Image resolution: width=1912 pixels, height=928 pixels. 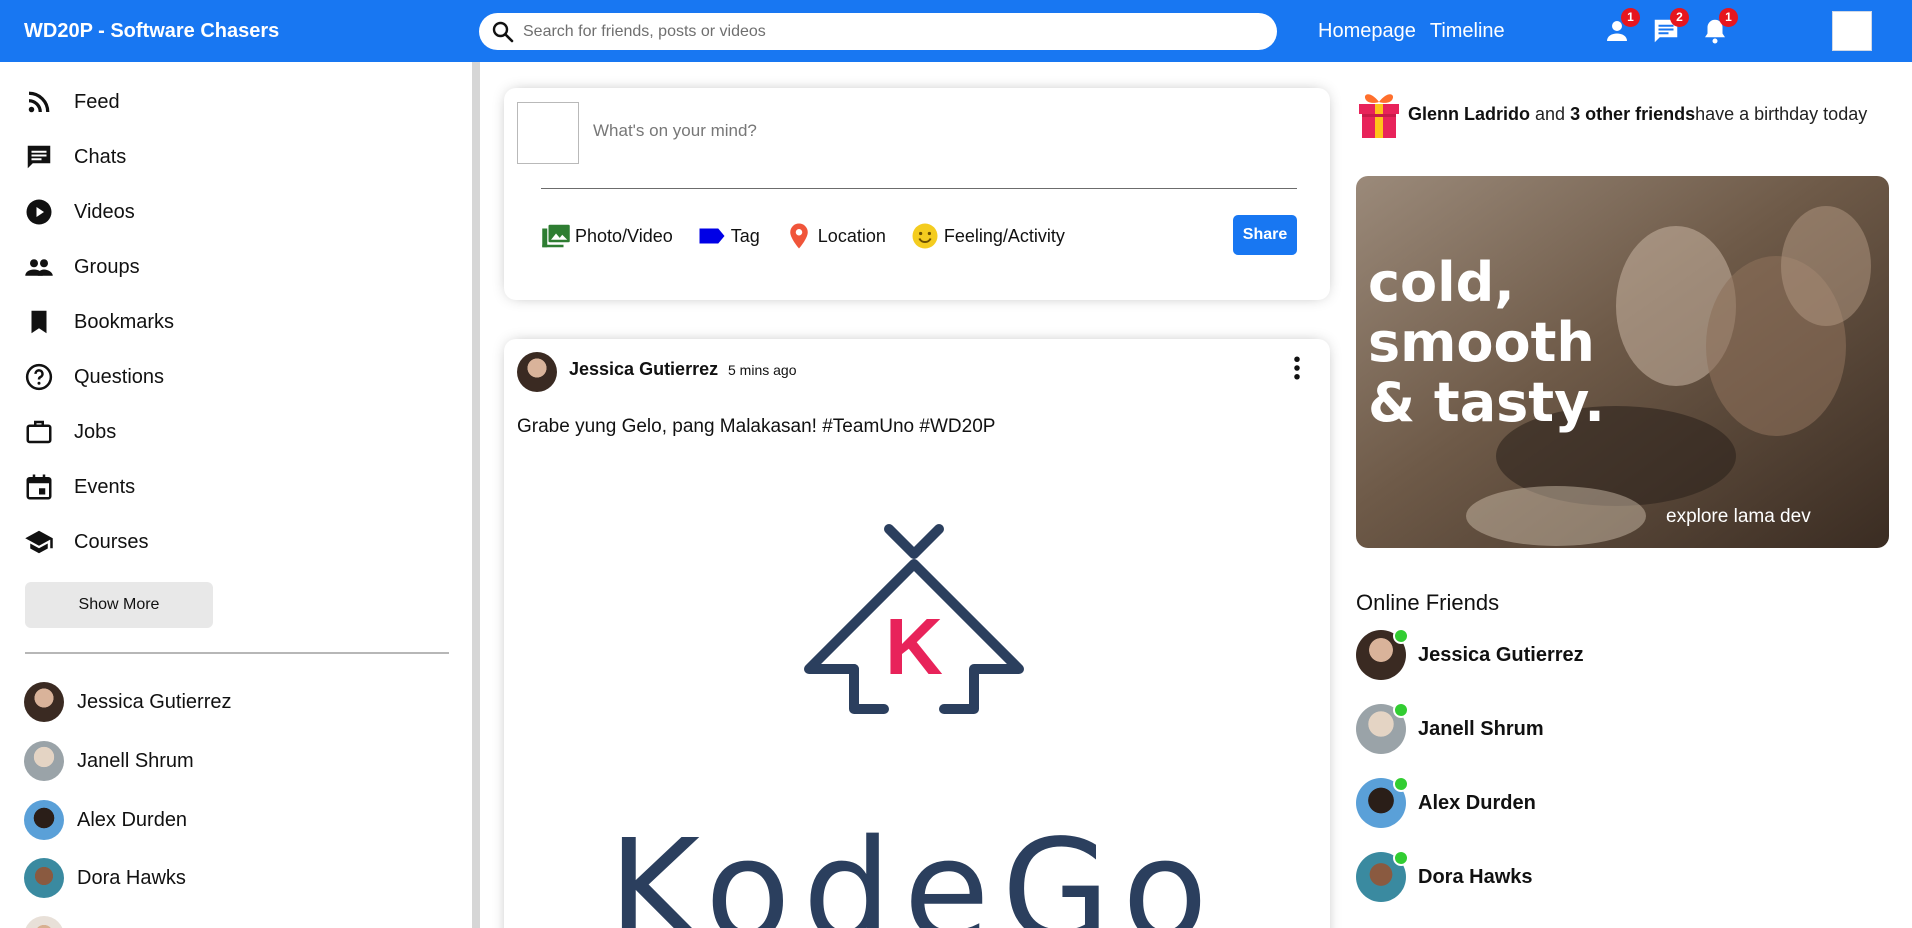 I want to click on search-bar, so click(x=878, y=31).